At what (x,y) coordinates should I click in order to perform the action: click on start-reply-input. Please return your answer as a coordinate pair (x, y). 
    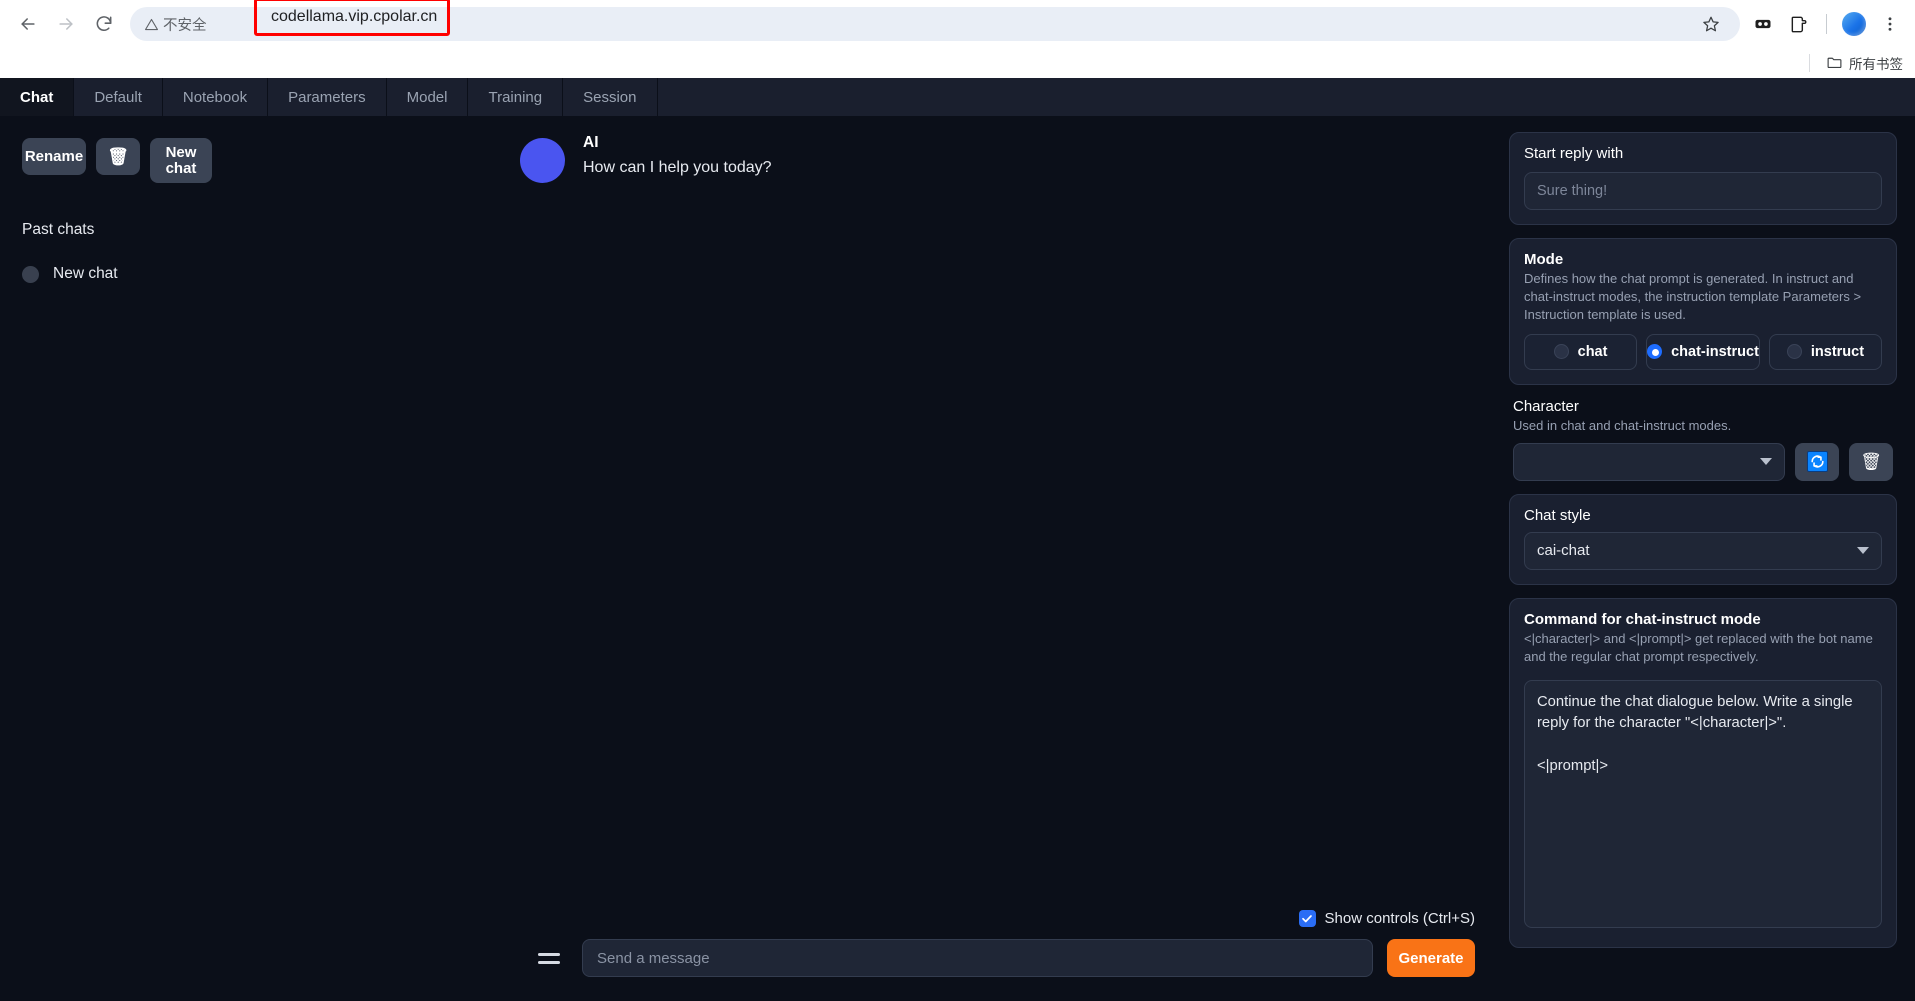
    Looking at the image, I should click on (1703, 191).